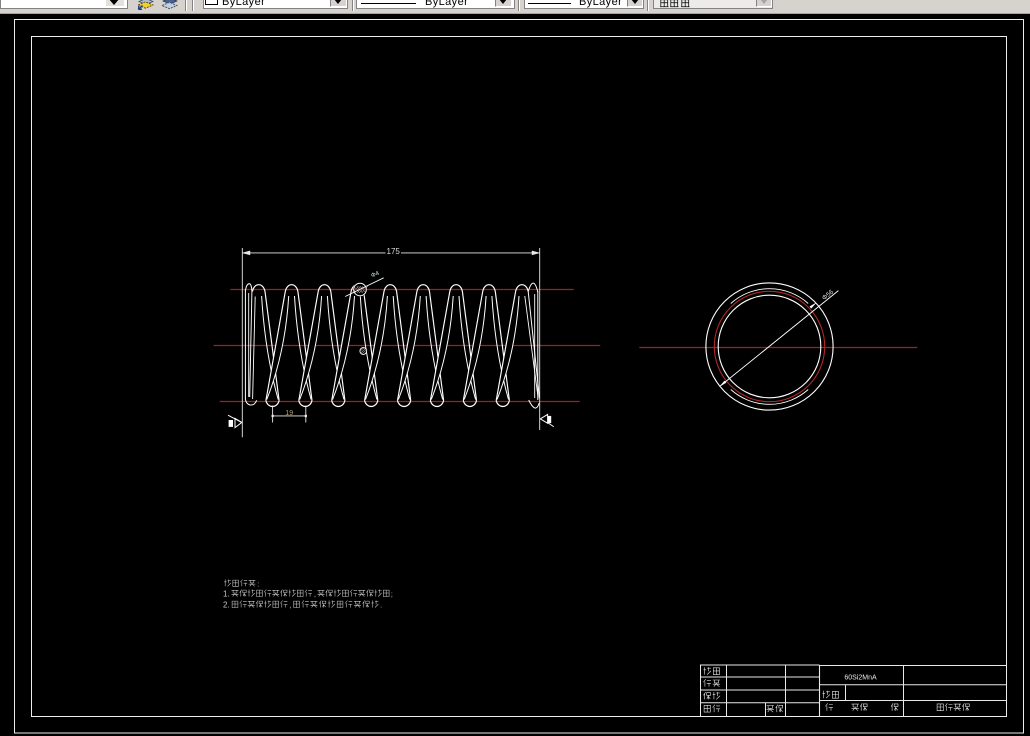 The width and height of the screenshot is (1030, 736). Describe the element at coordinates (289, 413) in the screenshot. I see `svg-text: 19` at that location.